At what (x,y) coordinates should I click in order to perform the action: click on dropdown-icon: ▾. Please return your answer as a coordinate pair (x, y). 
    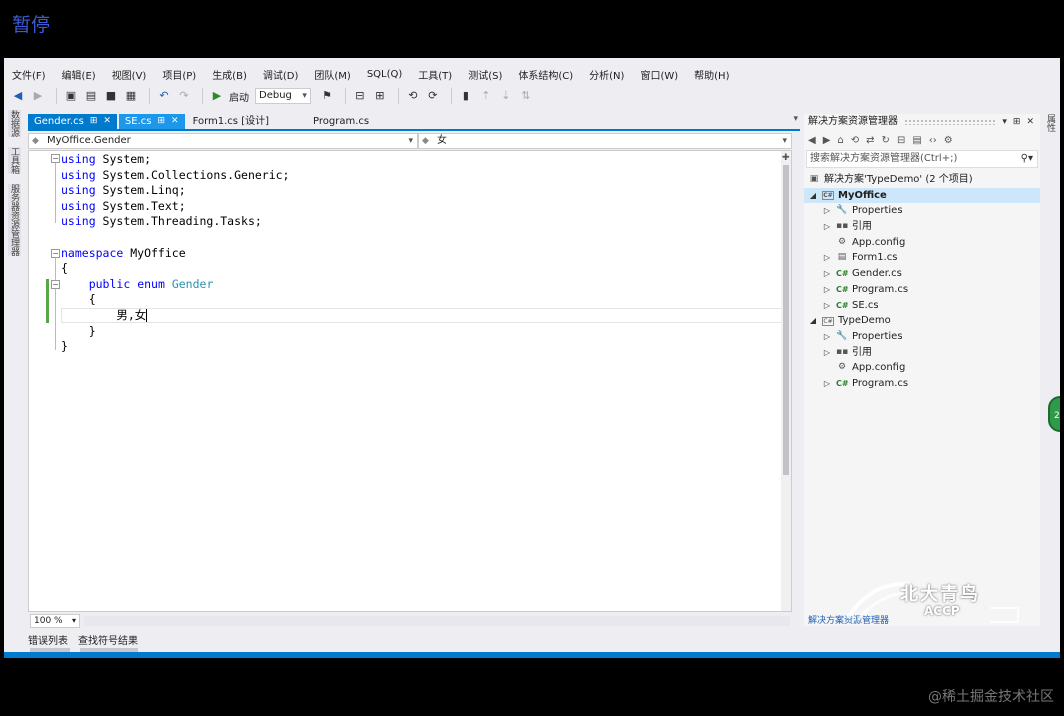
    Looking at the image, I should click on (1004, 122).